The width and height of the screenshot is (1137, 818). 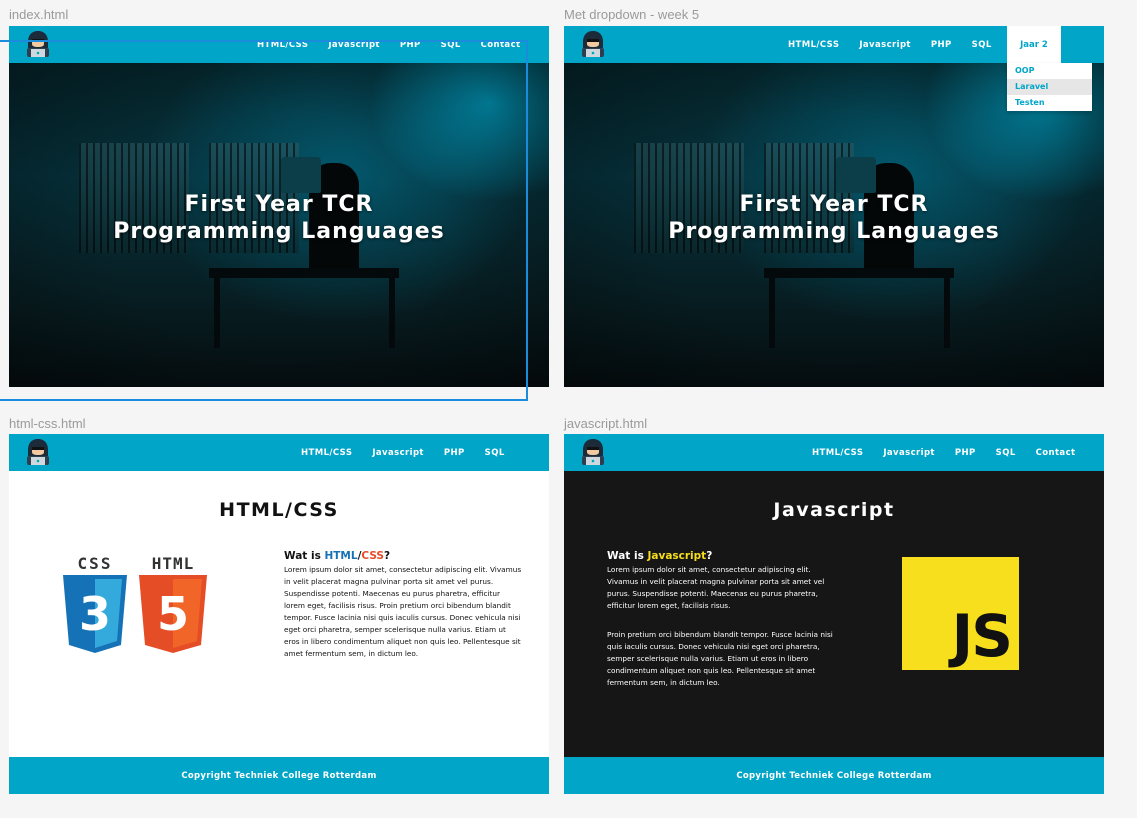 I want to click on section-heading: Wat is HTML/CSS?, so click(x=337, y=556).